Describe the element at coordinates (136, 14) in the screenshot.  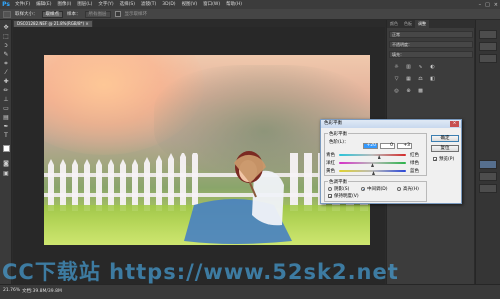
I see `show-ring-label: 显示取样环` at that location.